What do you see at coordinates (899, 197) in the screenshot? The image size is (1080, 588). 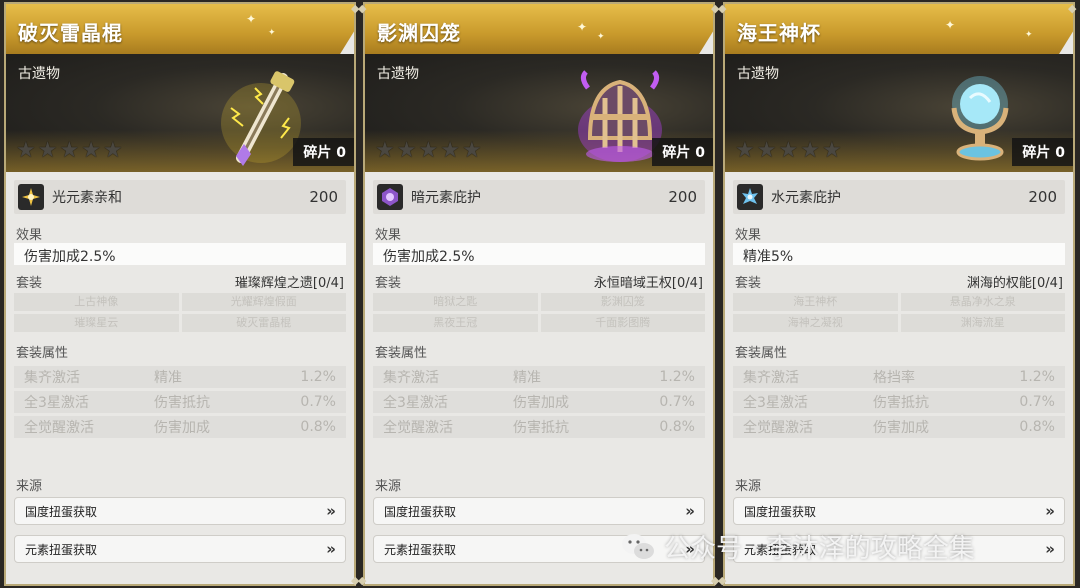 I see `element-attribute: 水元素庇护 200` at bounding box center [899, 197].